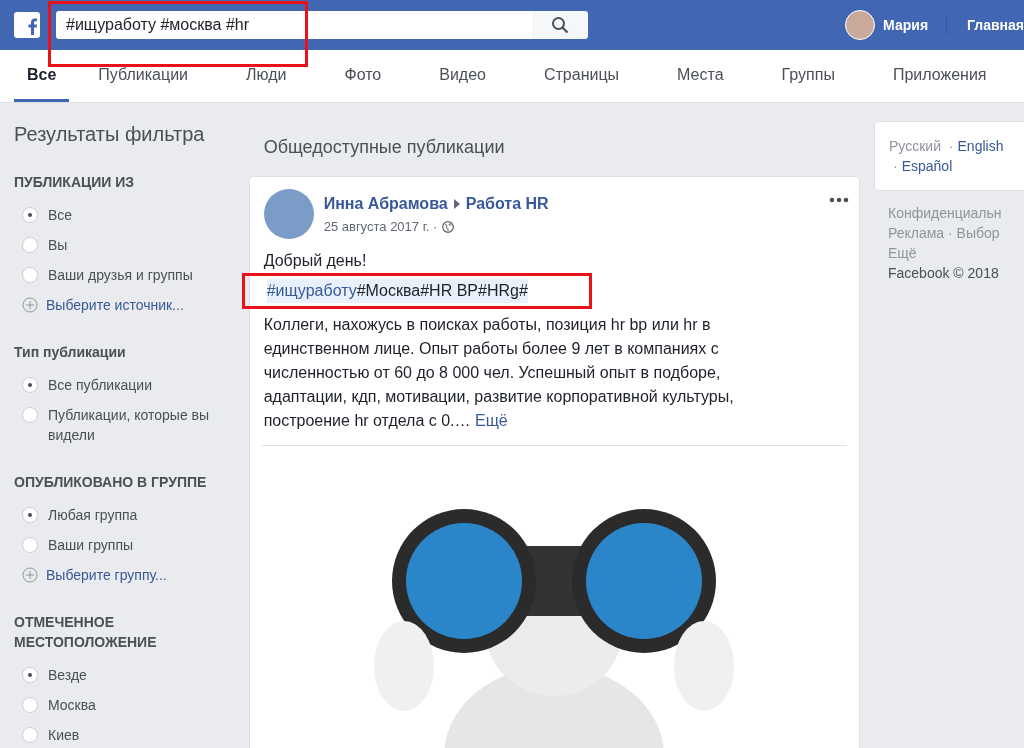  Describe the element at coordinates (491, 420) in the screenshot. I see `see-more-link: Ещё` at that location.